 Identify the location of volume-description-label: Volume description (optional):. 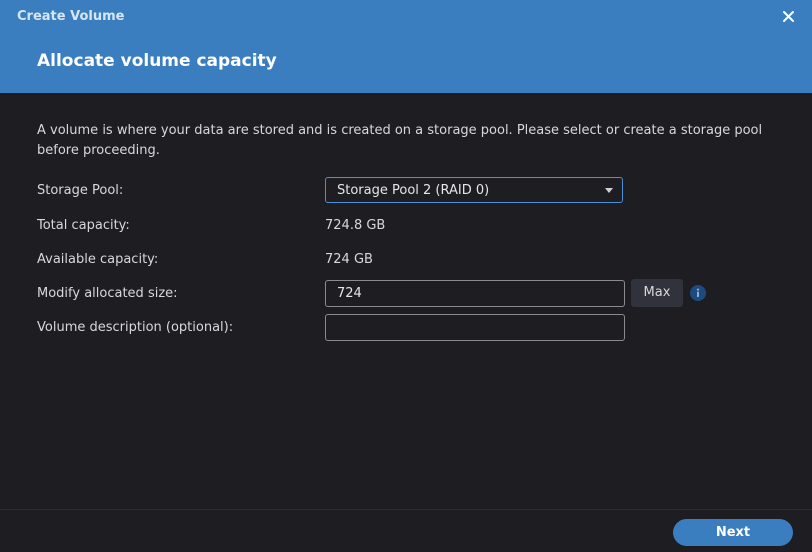
(135, 327).